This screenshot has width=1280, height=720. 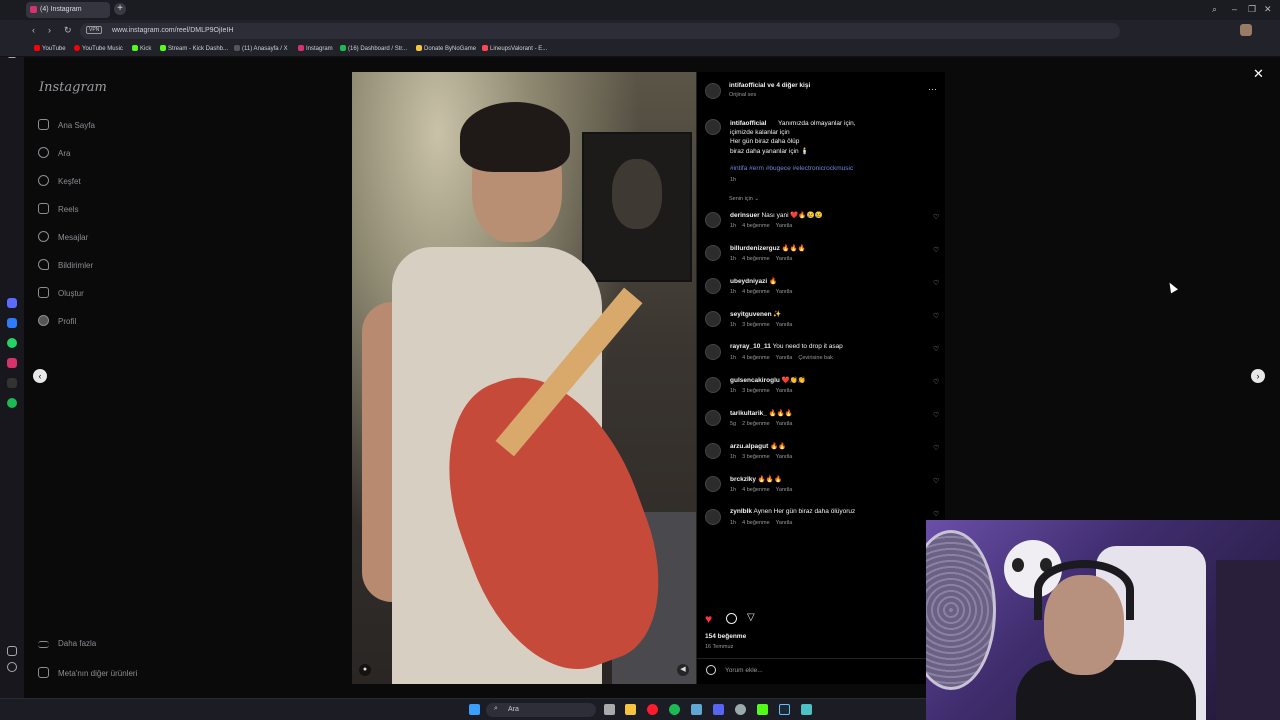 I want to click on task-view-icon, so click(x=609, y=709).